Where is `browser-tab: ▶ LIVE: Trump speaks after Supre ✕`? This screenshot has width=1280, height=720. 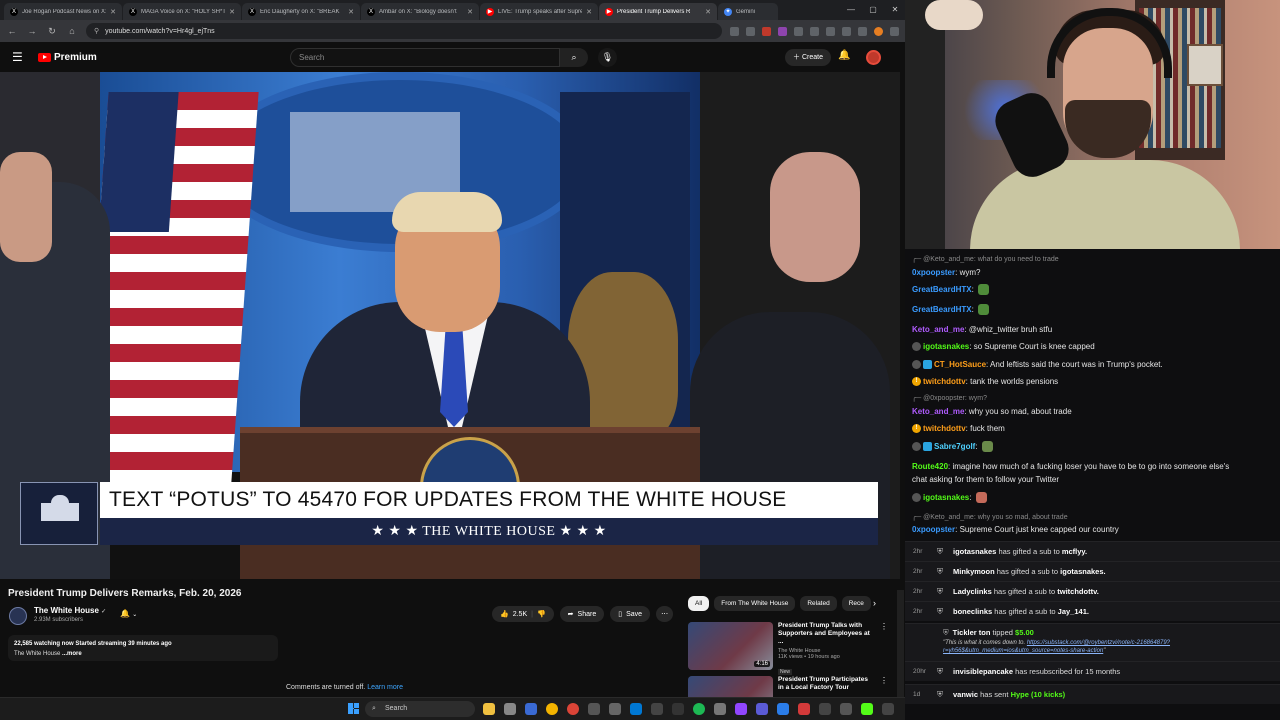
browser-tab: ▶ LIVE: Trump speaks after Supre ✕ is located at coordinates (539, 11).